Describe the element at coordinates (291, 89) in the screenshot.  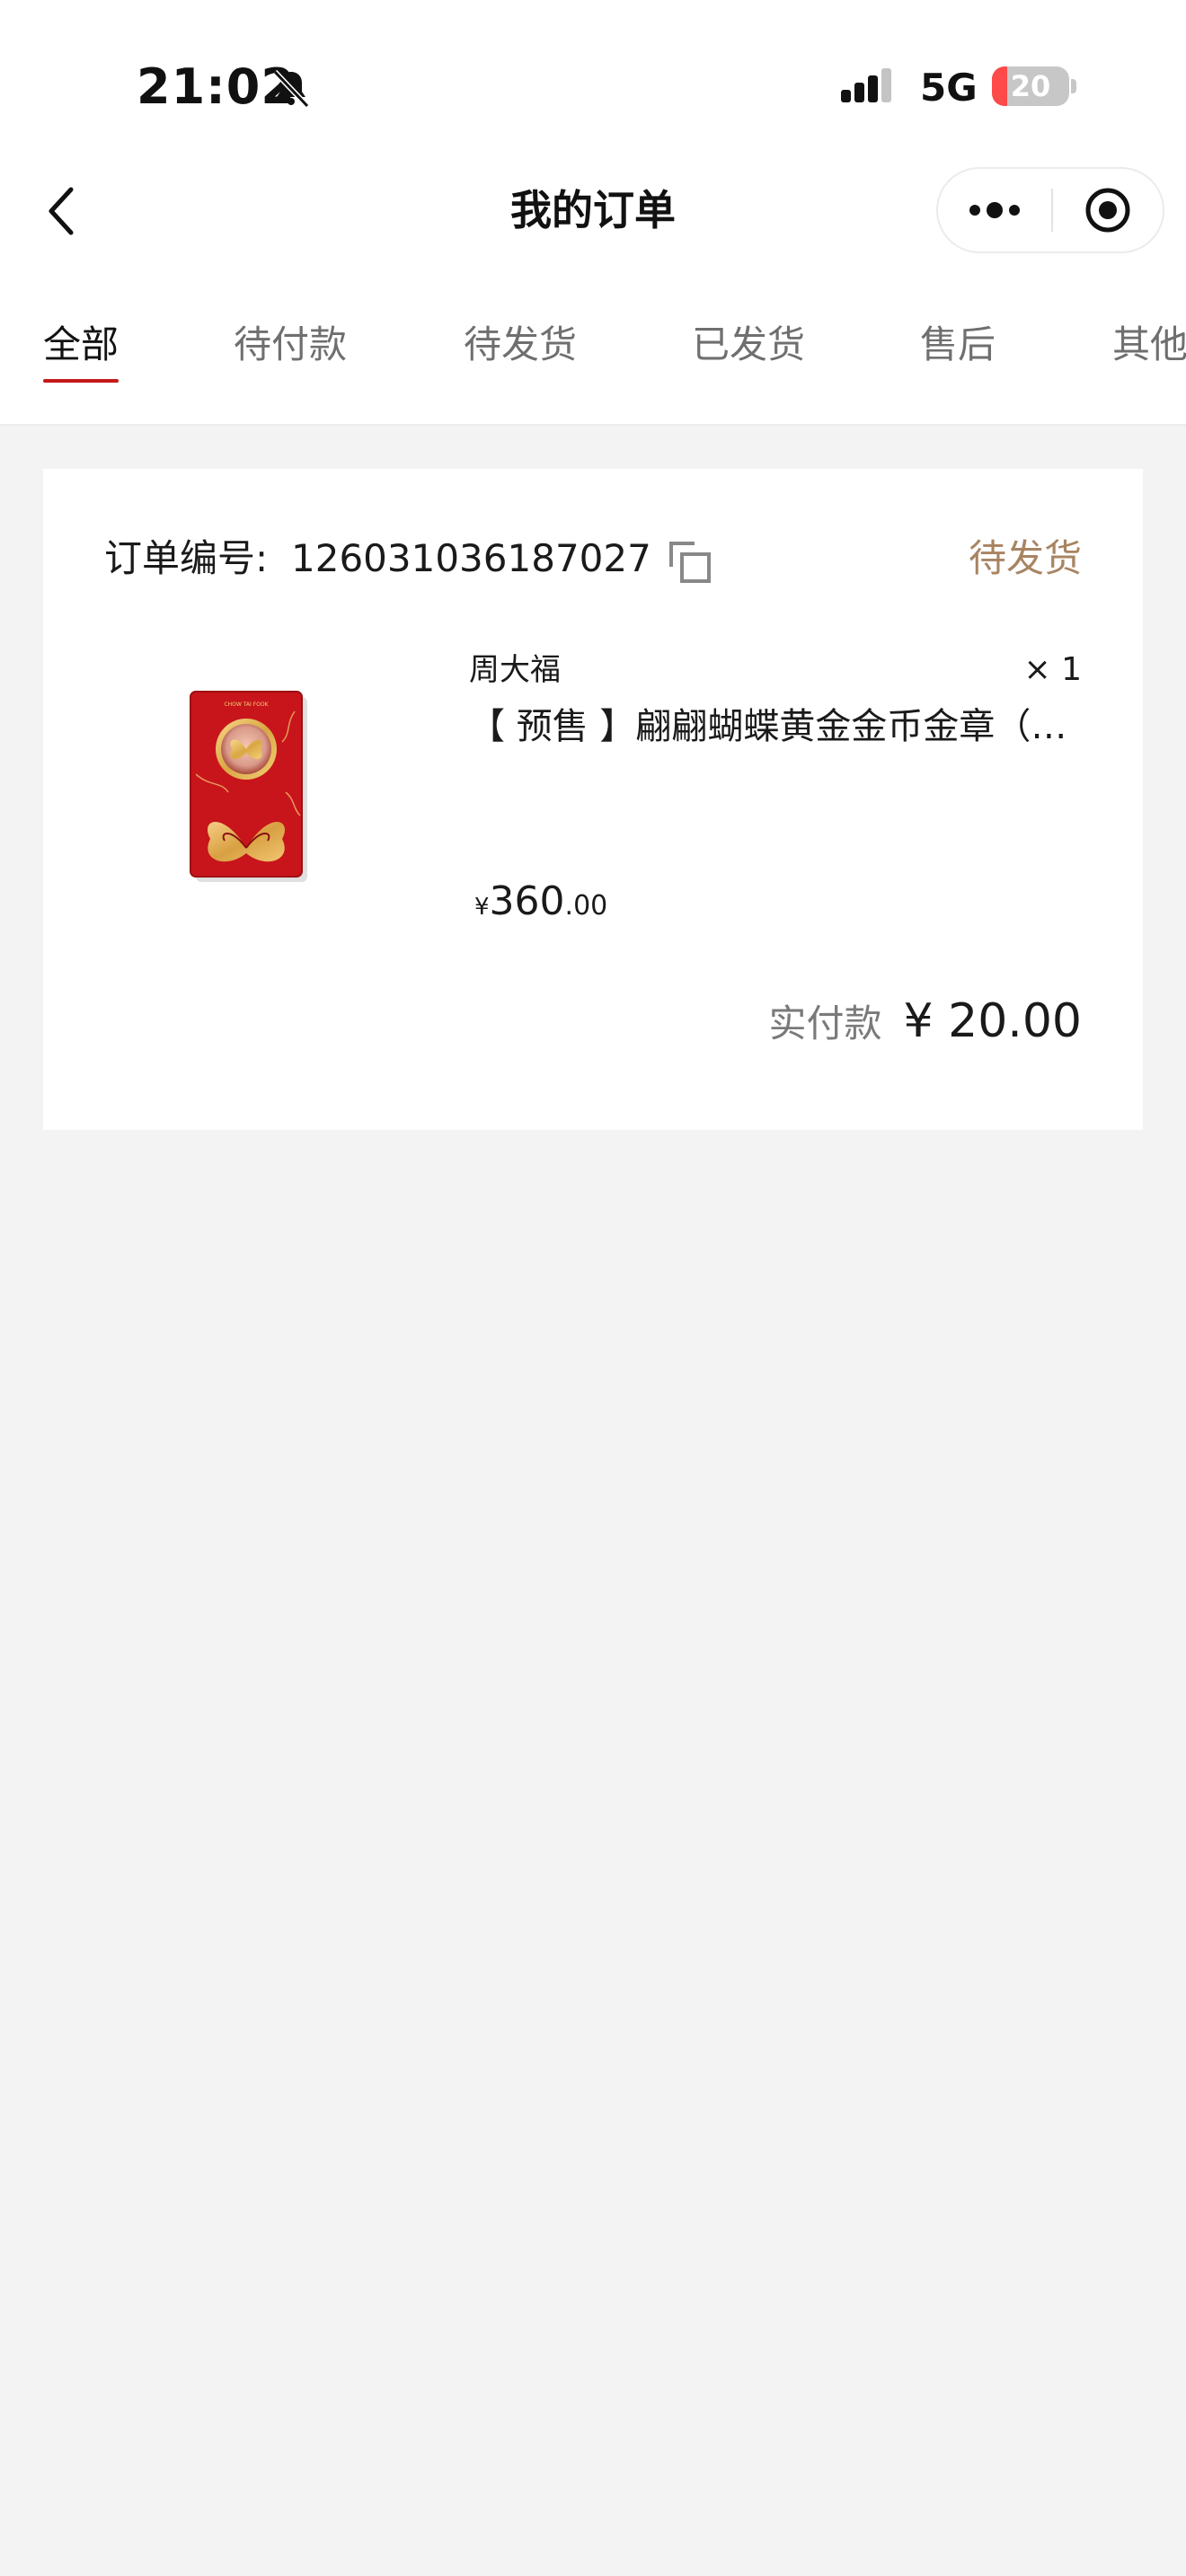
I see `bell-off-icon` at that location.